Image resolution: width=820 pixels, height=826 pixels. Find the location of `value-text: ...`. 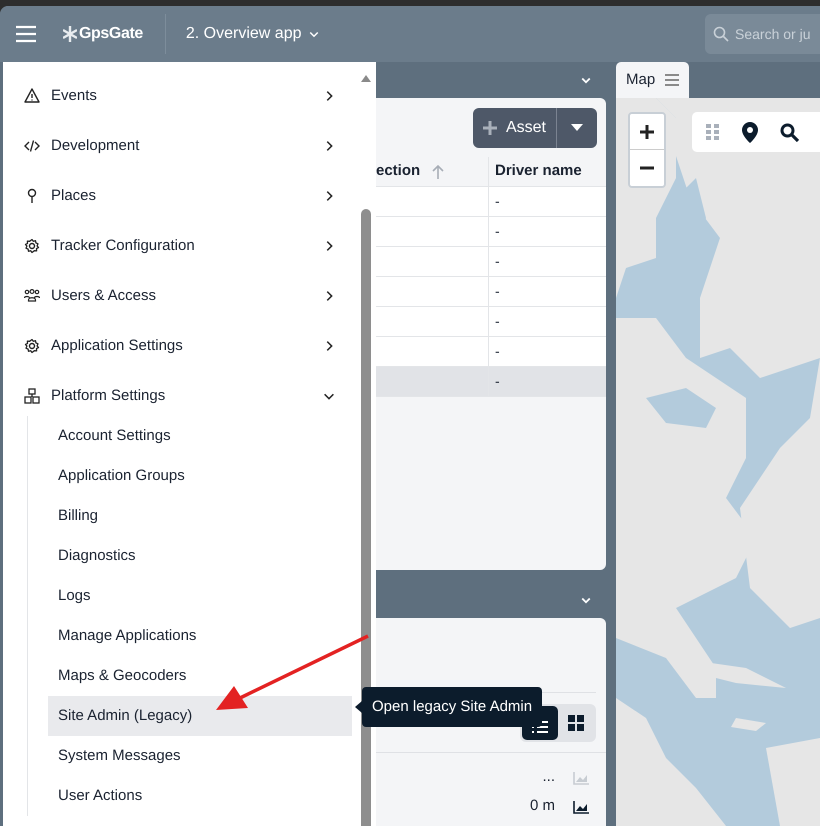

value-text: ... is located at coordinates (548, 777).